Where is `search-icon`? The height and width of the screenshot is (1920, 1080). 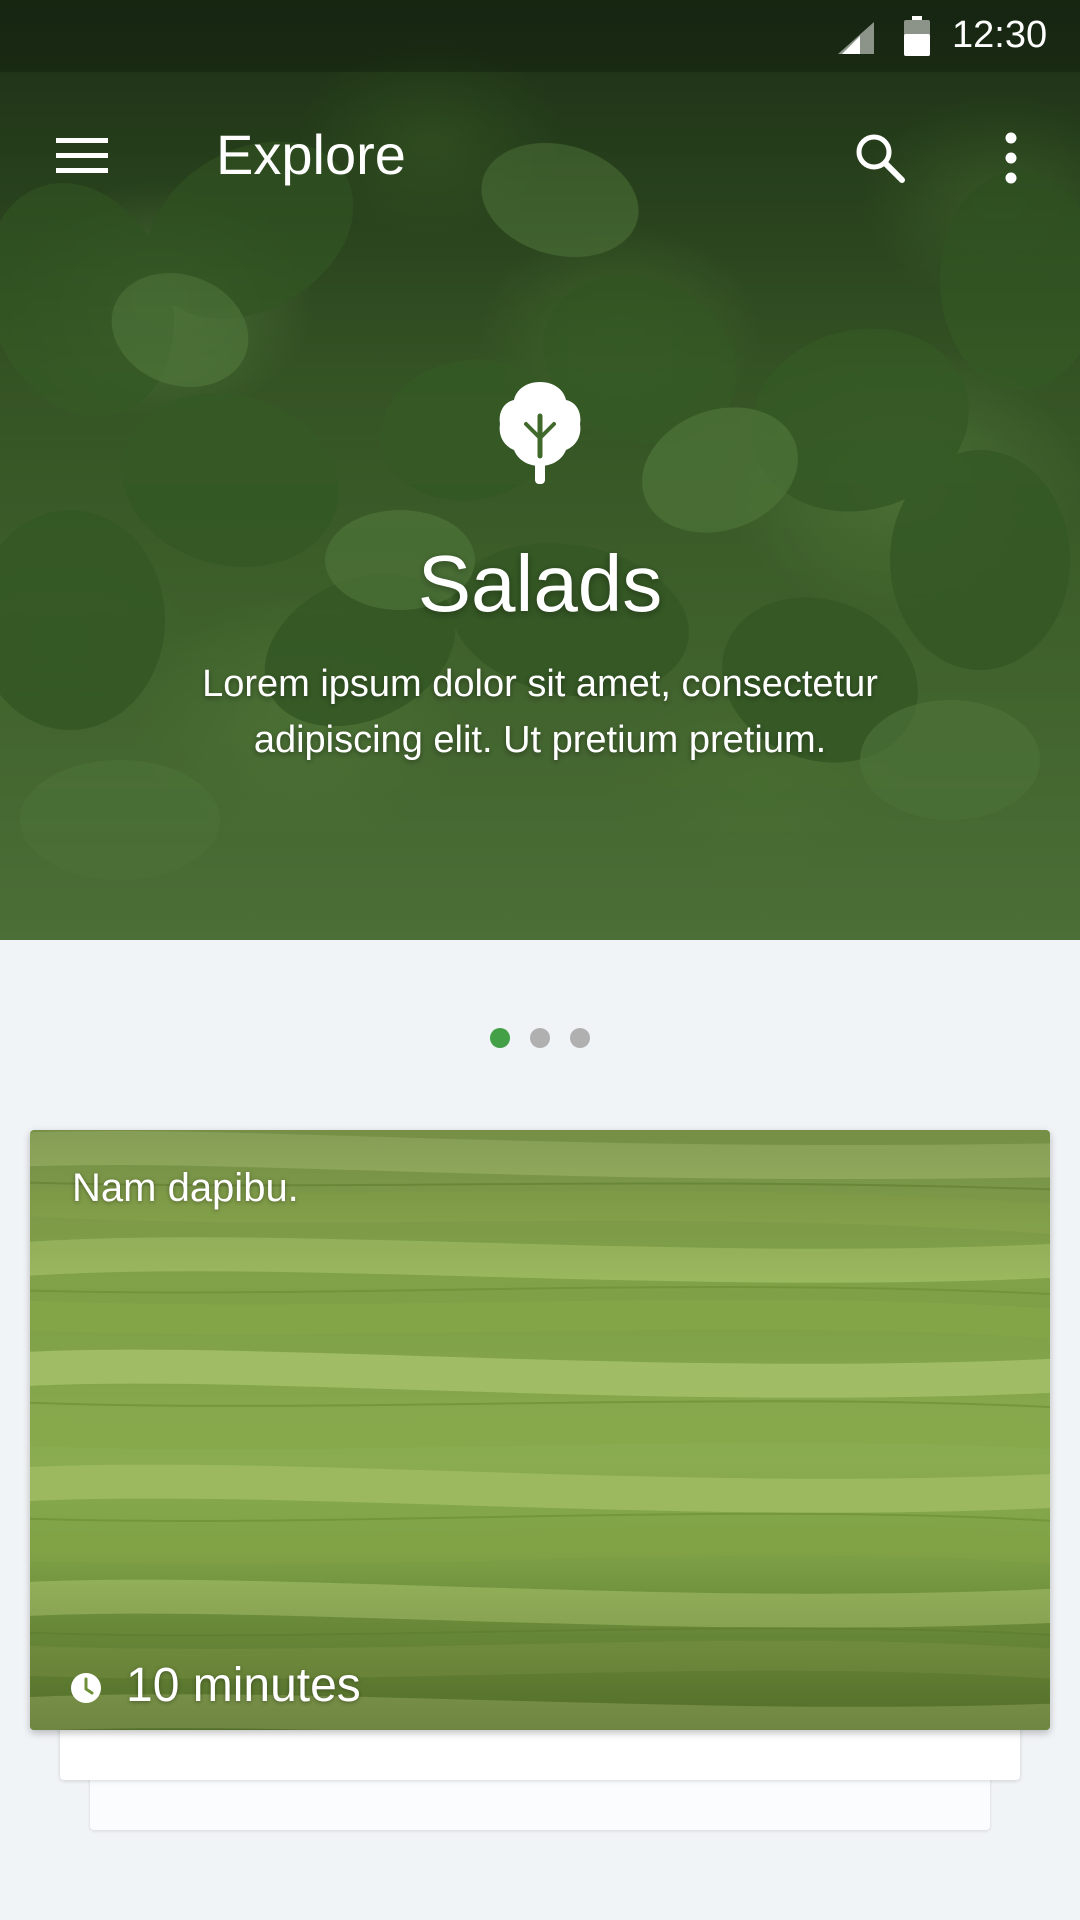
search-icon is located at coordinates (880, 158).